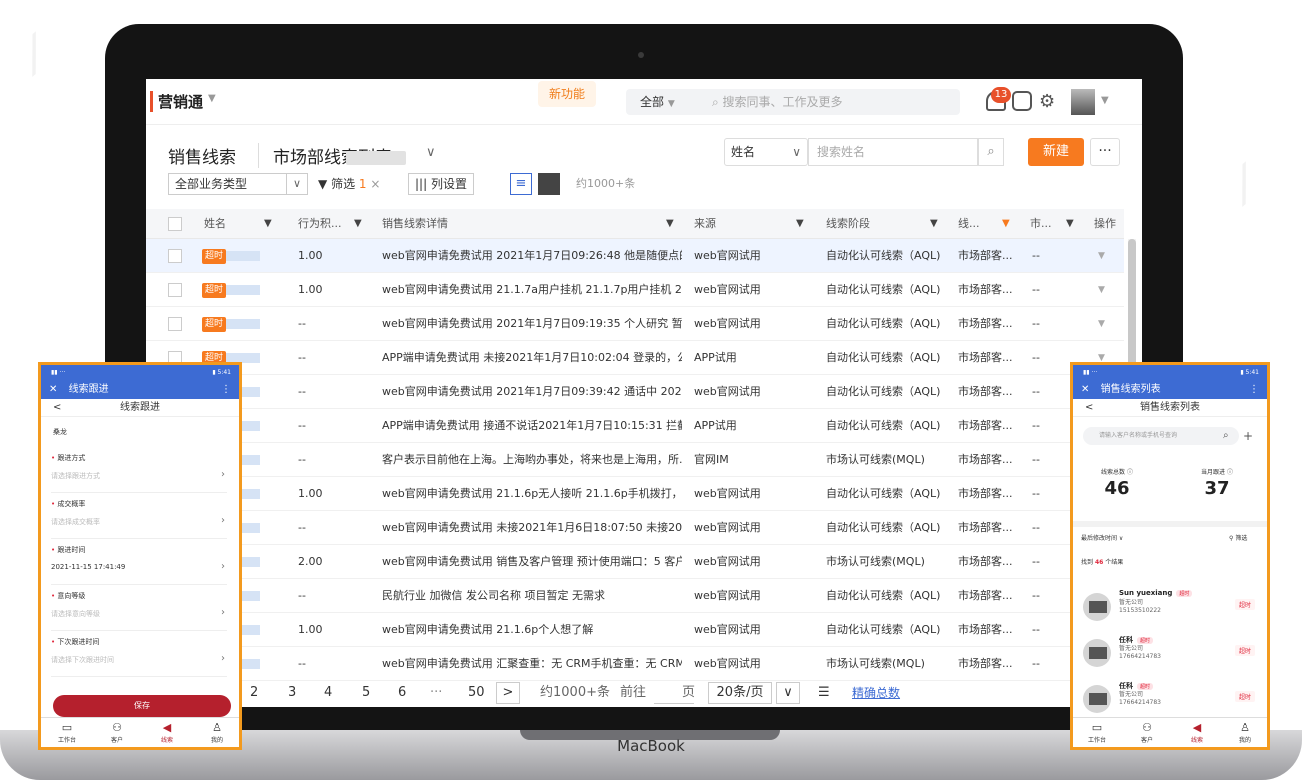  What do you see at coordinates (1056, 152) in the screenshot?
I see `new-button: 新建` at bounding box center [1056, 152].